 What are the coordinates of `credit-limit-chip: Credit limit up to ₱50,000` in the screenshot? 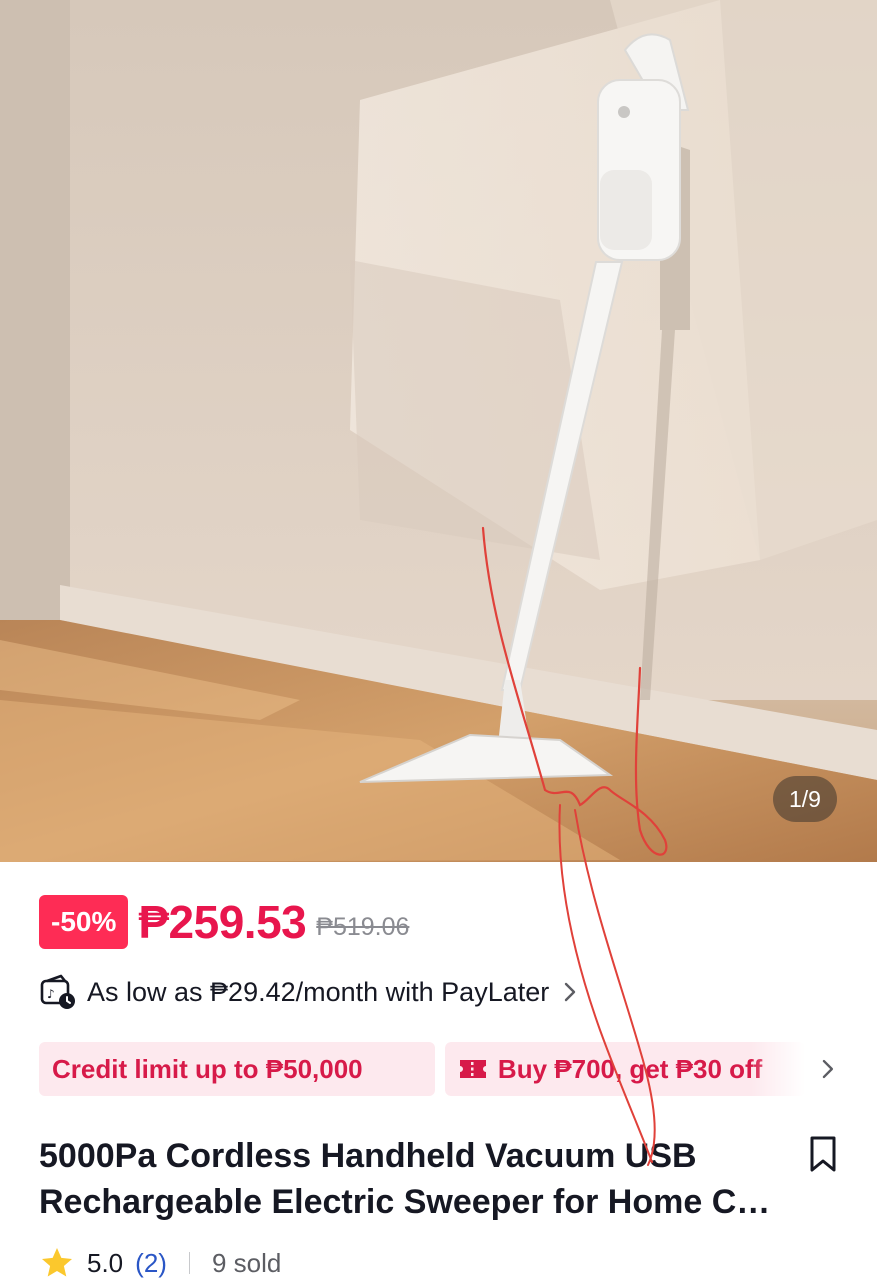 It's located at (237, 1069).